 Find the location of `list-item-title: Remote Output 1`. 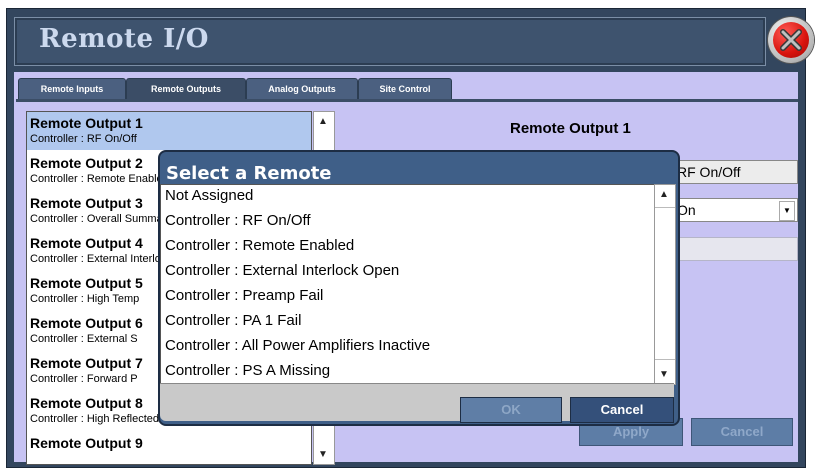

list-item-title: Remote Output 1 is located at coordinates (86, 123).